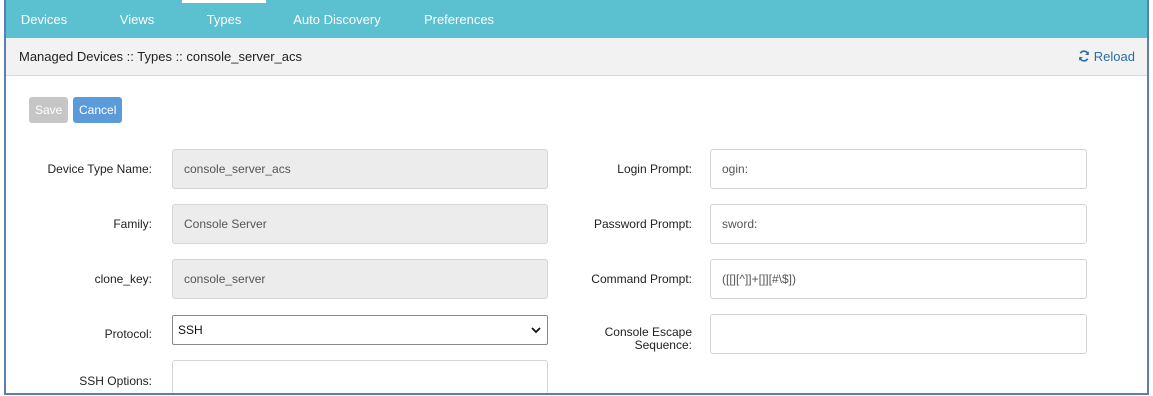  I want to click on password-prompt-field: sword:, so click(898, 224).